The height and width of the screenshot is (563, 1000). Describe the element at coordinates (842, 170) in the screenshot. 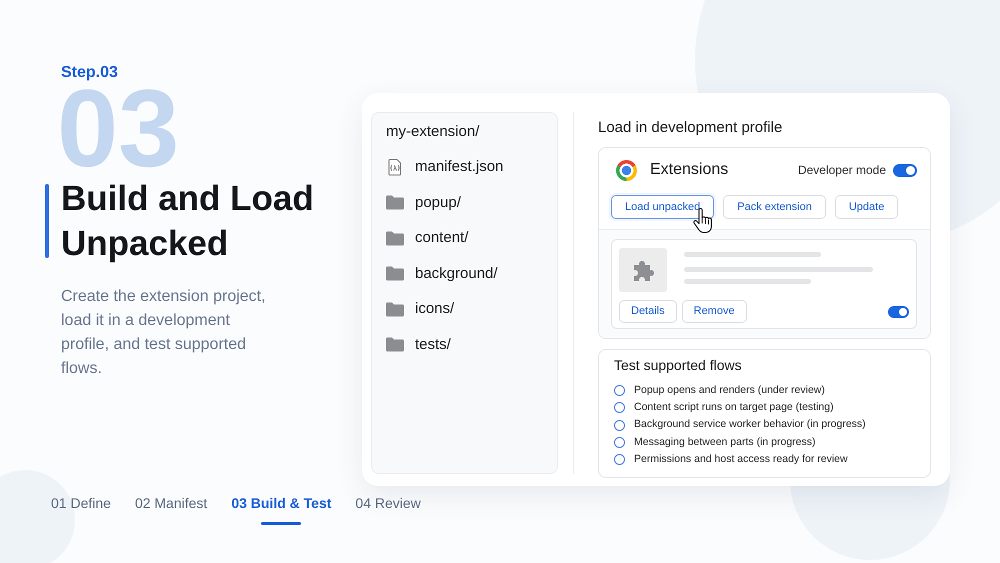

I see `developer-mode-label: Developer mode` at that location.